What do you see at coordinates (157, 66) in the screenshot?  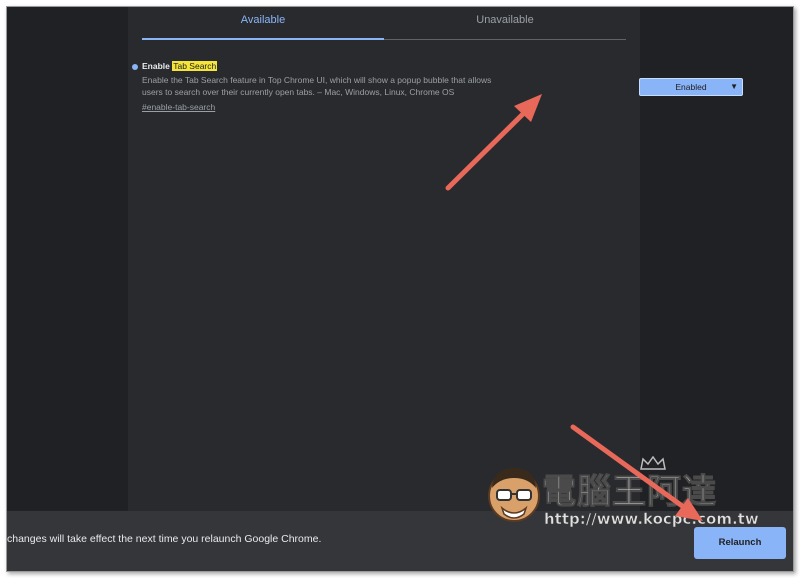 I see `experiment-title-prefix: Enable` at bounding box center [157, 66].